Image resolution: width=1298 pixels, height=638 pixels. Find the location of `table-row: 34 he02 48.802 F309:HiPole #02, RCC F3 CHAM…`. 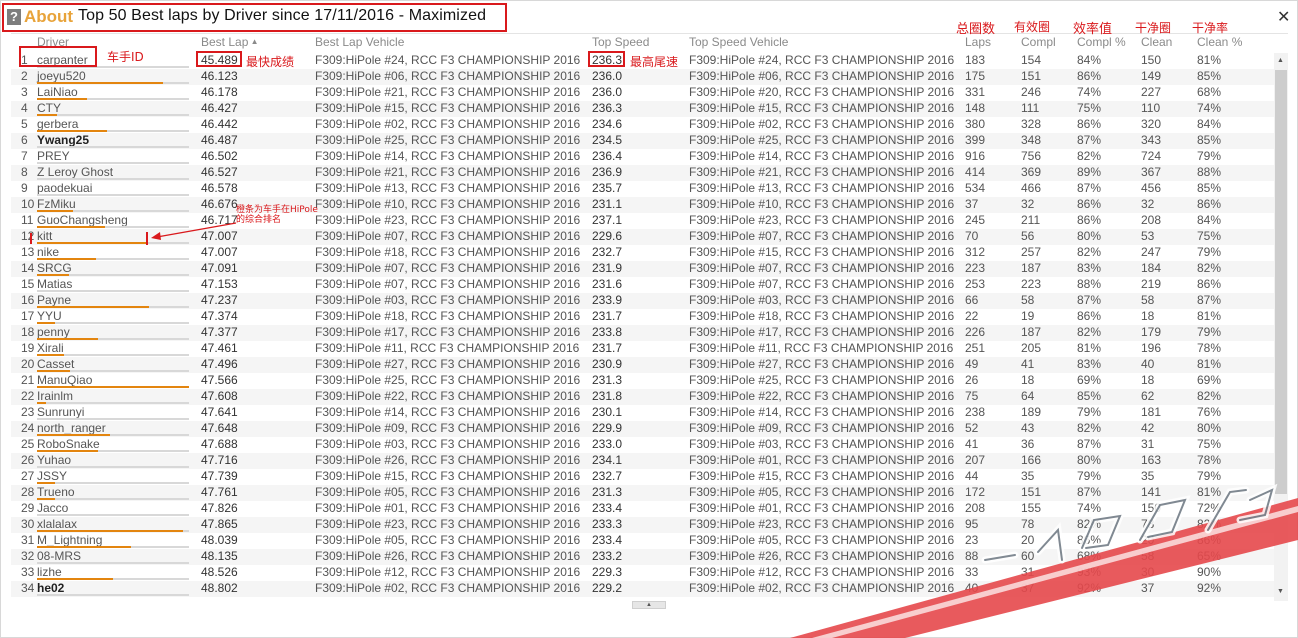

table-row: 34 he02 48.802 F309:HiPole #02, RCC F3 CHAM… is located at coordinates (642, 589).